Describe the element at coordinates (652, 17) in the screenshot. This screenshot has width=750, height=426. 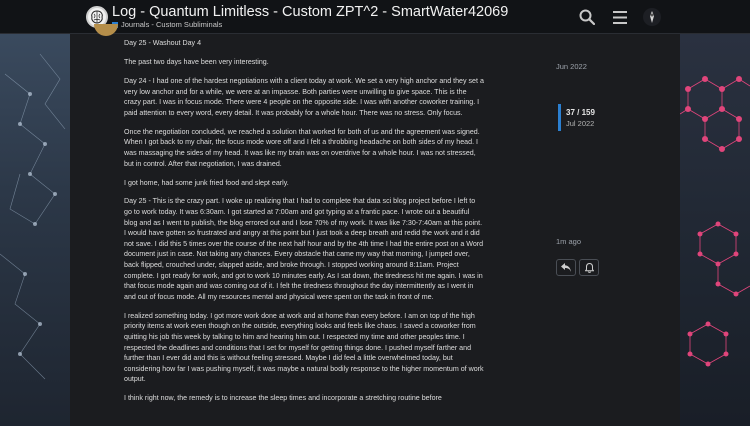
I see `user-avatar-icon` at that location.